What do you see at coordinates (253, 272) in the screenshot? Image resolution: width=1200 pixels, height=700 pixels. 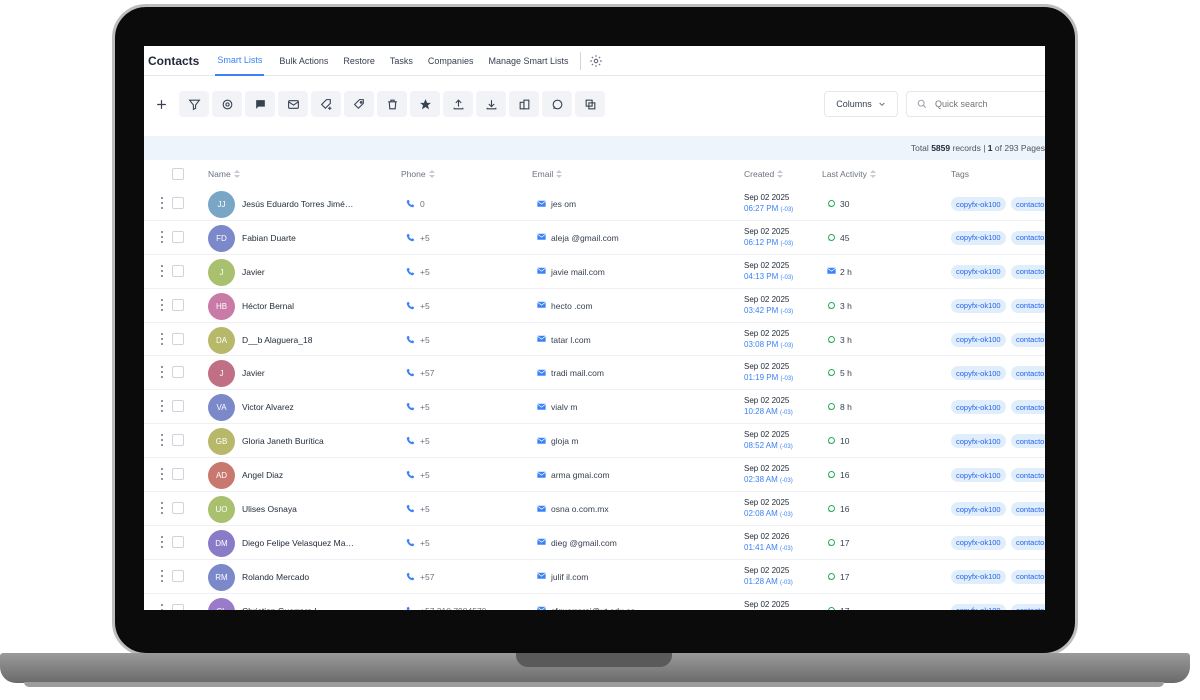 I see `contact-name: Javier` at bounding box center [253, 272].